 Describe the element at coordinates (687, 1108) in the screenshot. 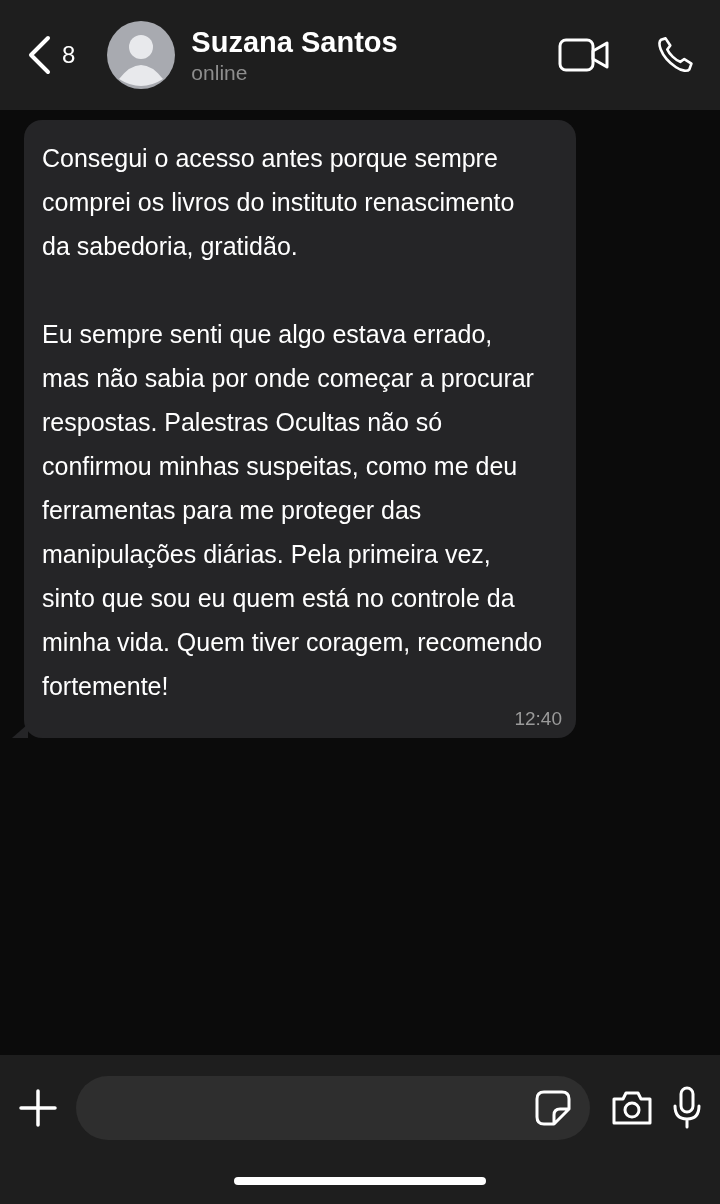

I see `microphone-icon` at that location.